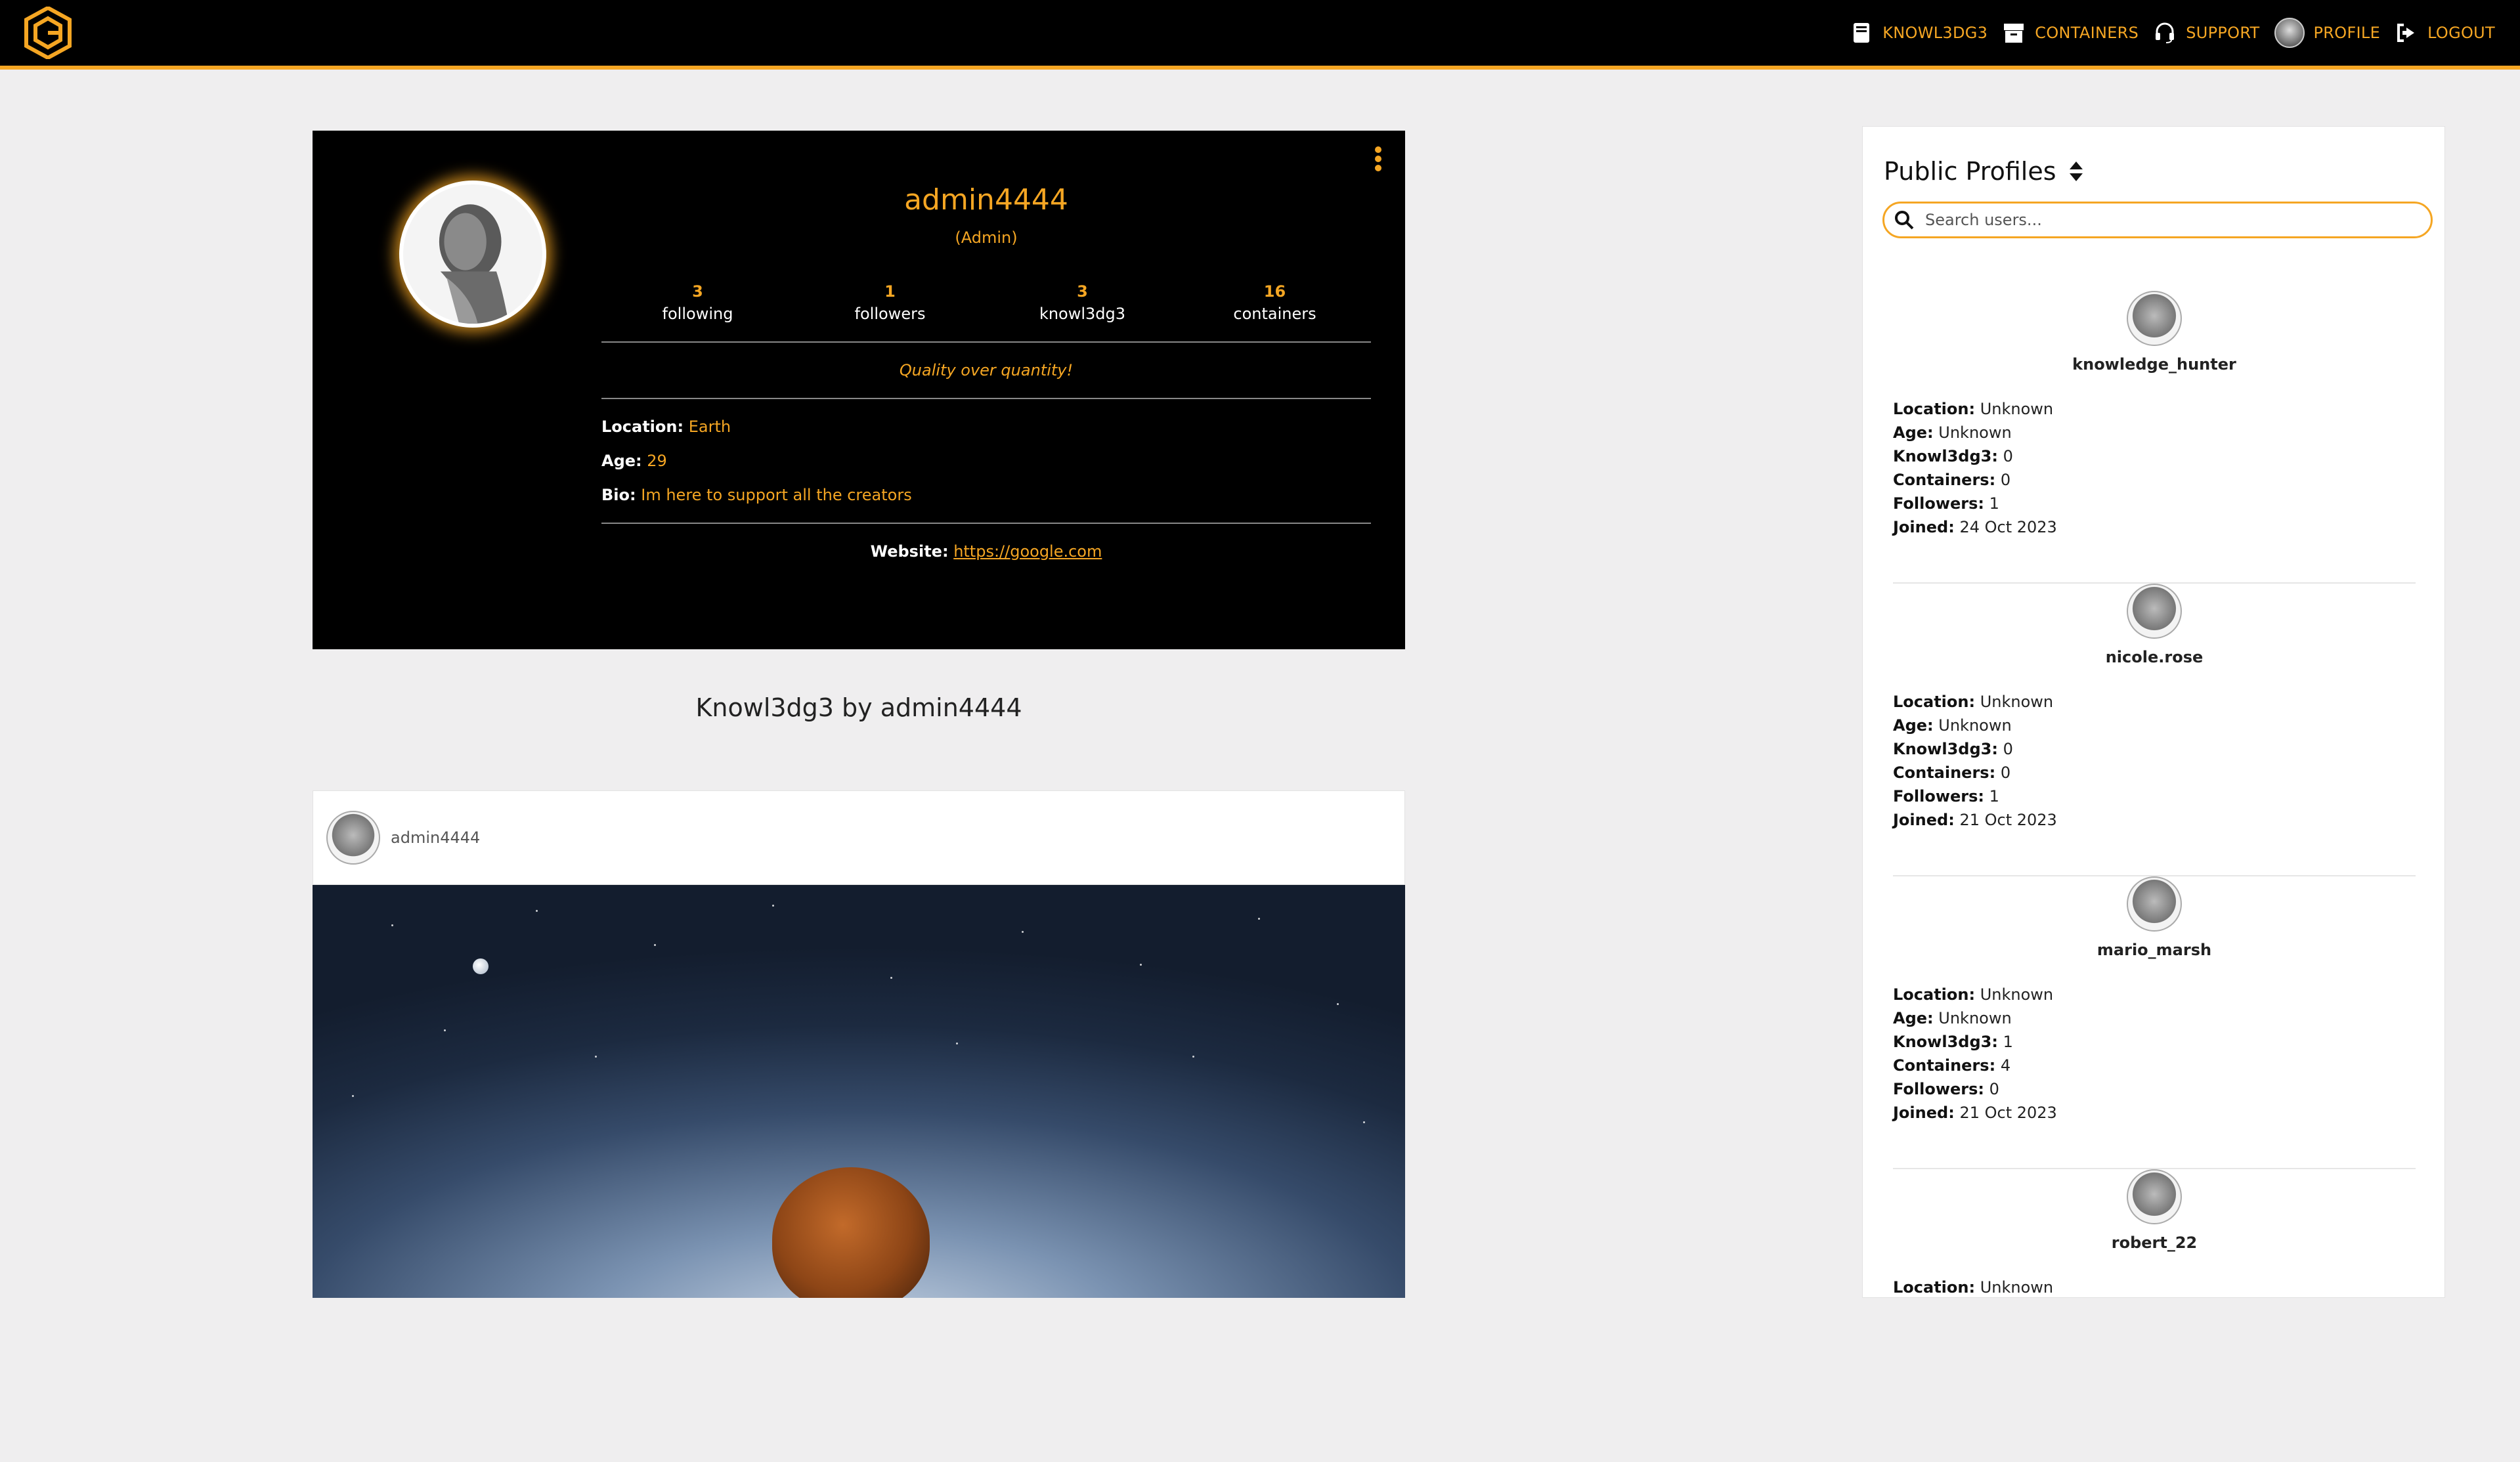 This screenshot has height=1462, width=2520. What do you see at coordinates (859, 837) in the screenshot?
I see `post-header: admin4444` at bounding box center [859, 837].